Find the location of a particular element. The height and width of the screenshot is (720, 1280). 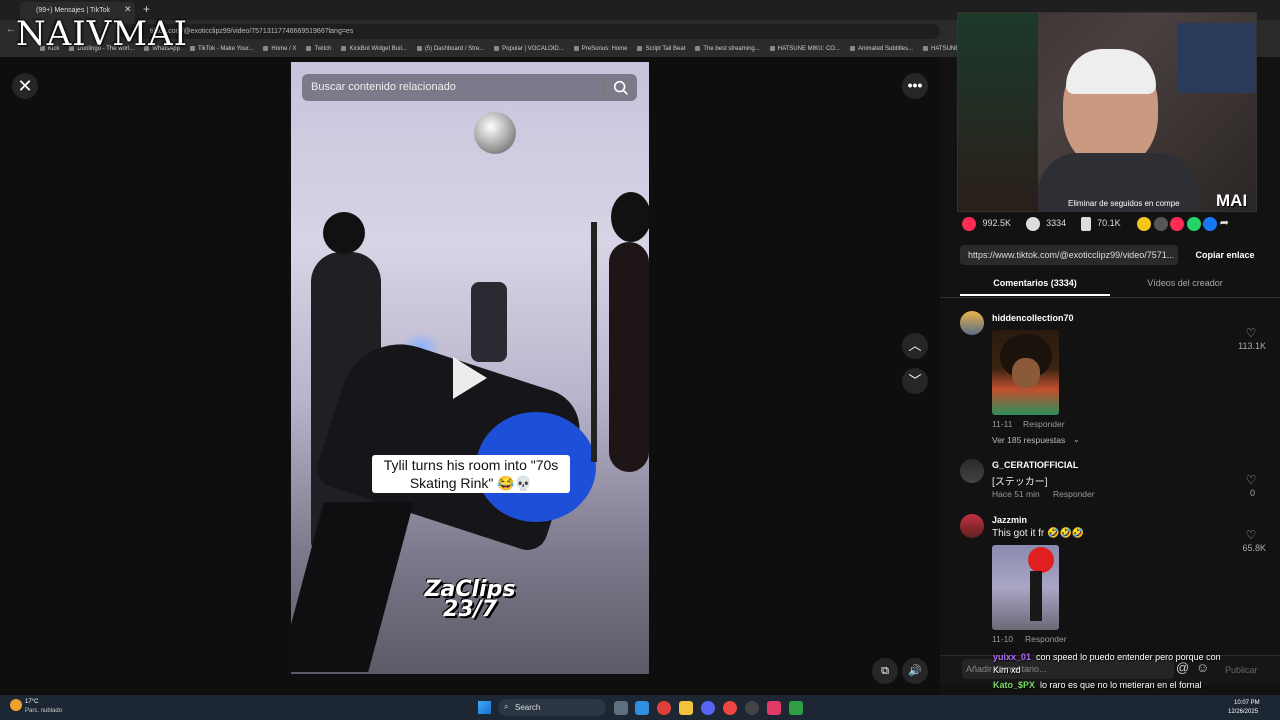

play-icon is located at coordinates (470, 378).